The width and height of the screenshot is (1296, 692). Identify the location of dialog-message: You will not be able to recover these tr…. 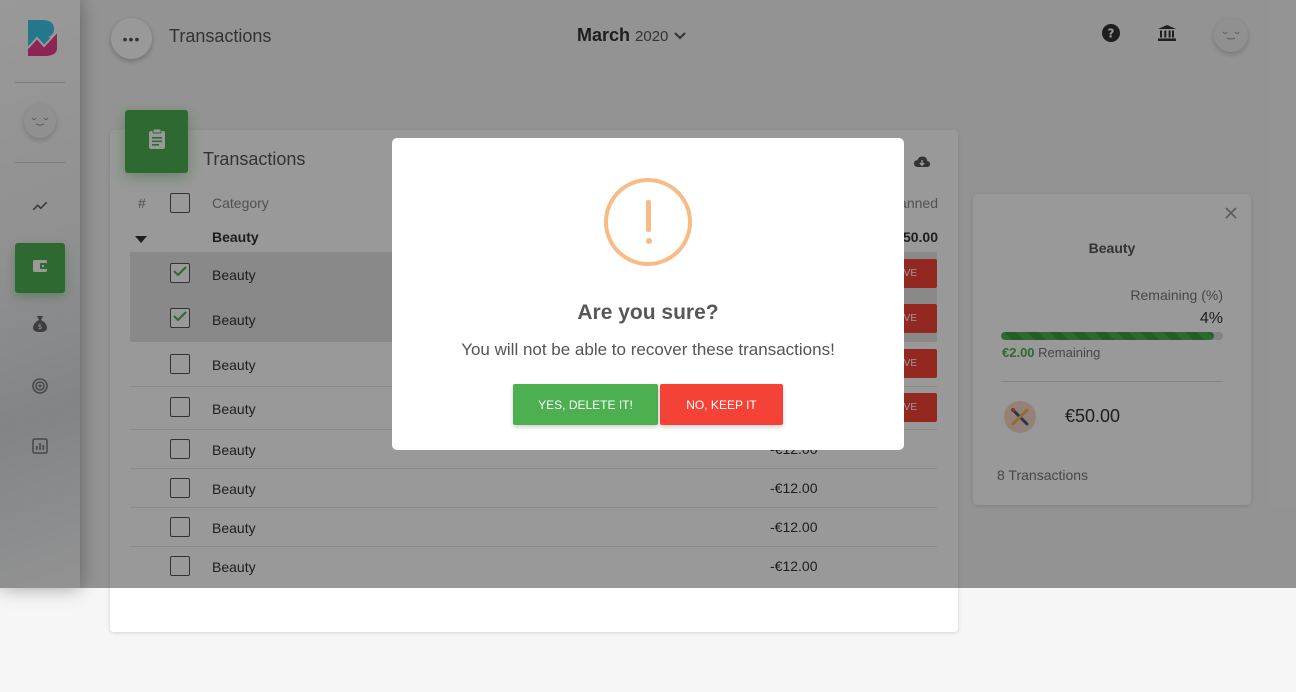
(648, 349).